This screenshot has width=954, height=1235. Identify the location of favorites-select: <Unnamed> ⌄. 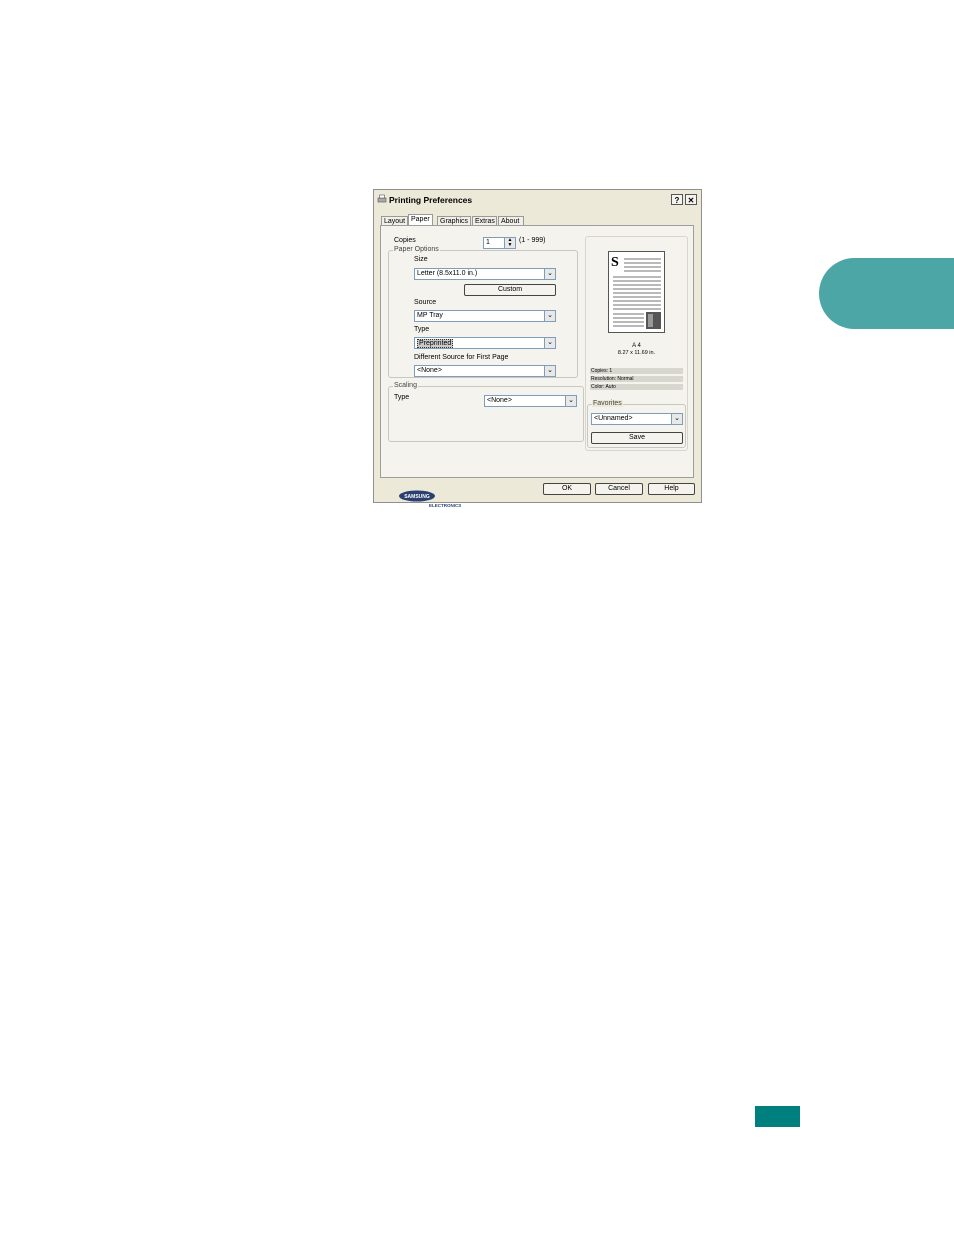
(637, 419).